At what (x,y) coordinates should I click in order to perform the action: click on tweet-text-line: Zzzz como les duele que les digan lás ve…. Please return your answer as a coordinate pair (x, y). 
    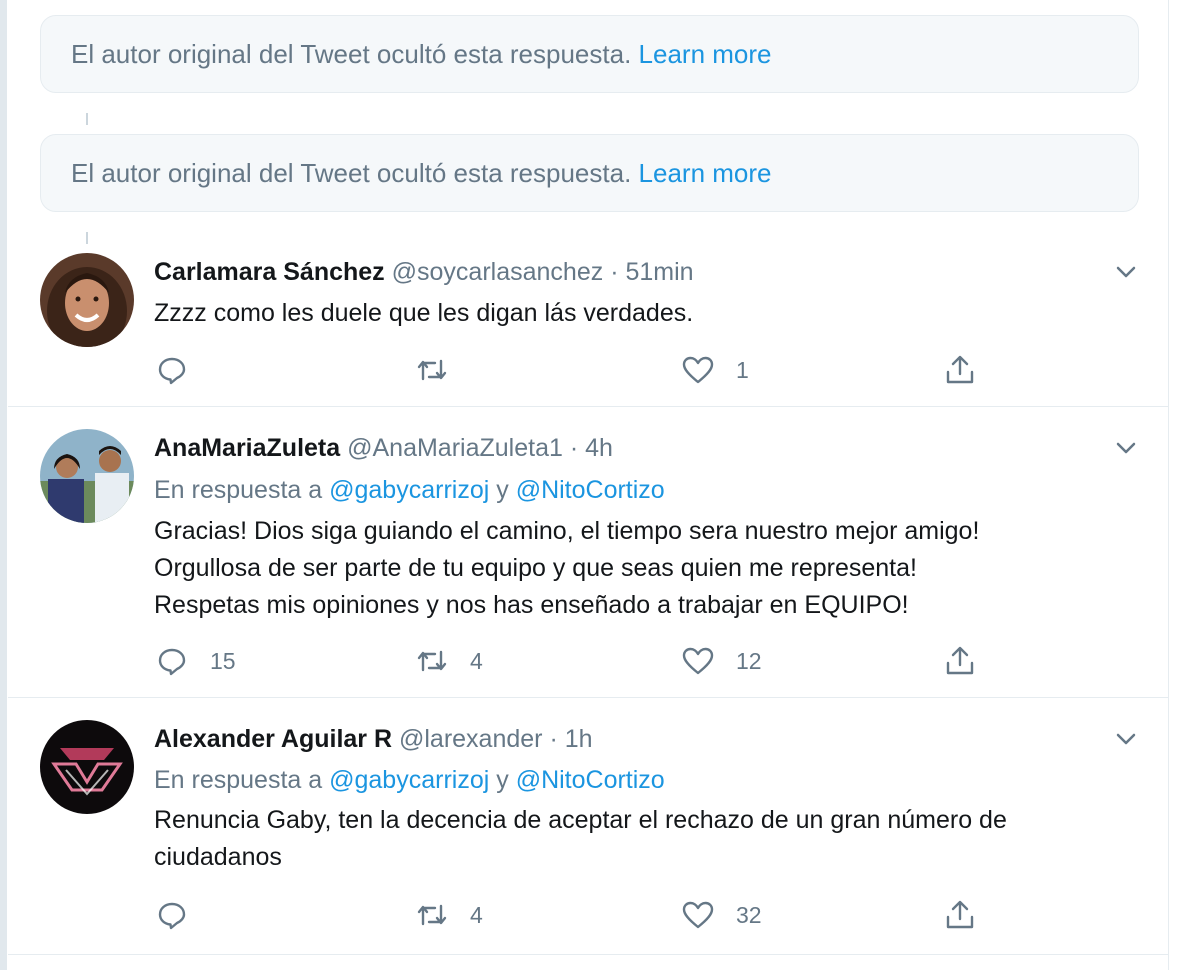
    Looking at the image, I should click on (424, 313).